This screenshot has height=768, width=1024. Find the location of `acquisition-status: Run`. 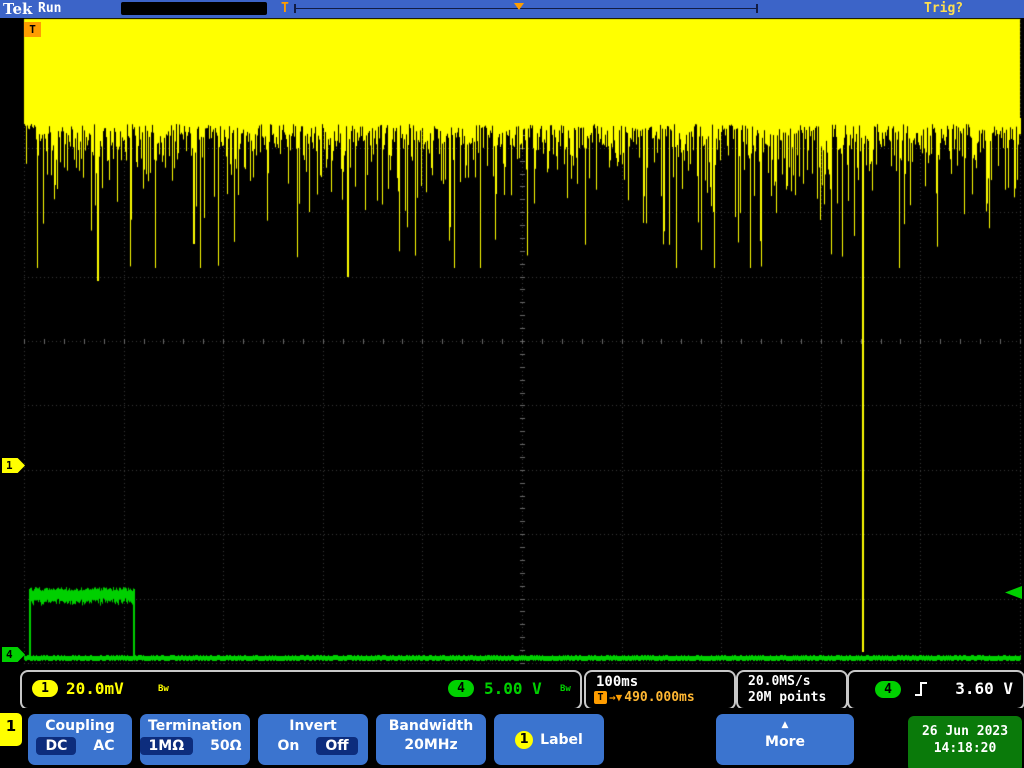

acquisition-status: Run is located at coordinates (50, 8).